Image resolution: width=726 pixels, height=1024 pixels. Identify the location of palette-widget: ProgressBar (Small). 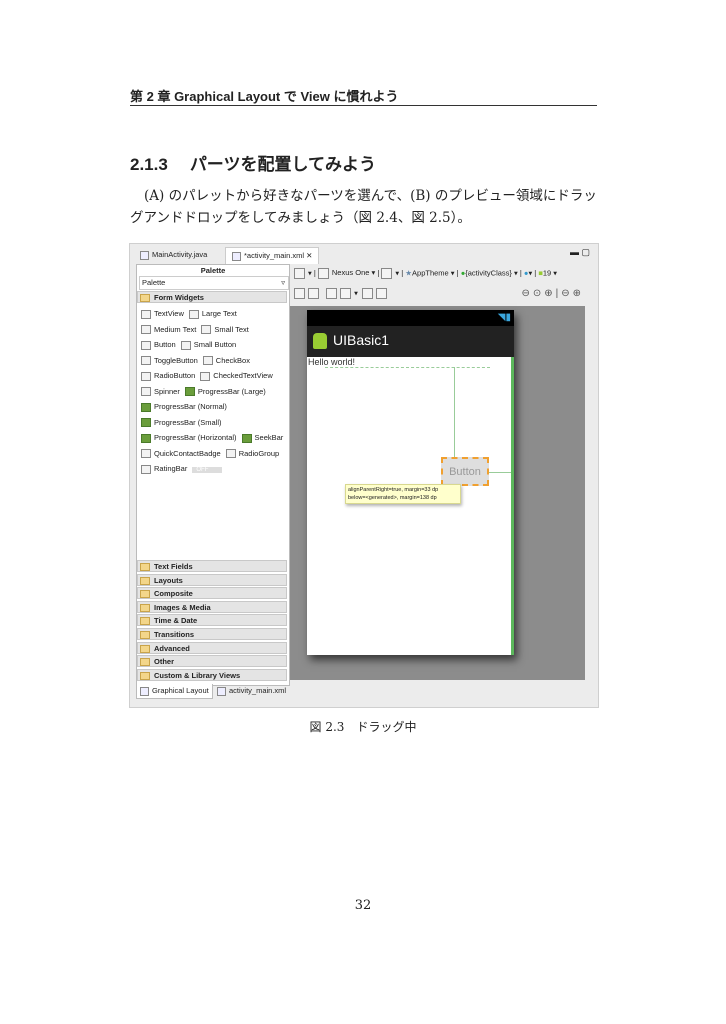
(181, 423).